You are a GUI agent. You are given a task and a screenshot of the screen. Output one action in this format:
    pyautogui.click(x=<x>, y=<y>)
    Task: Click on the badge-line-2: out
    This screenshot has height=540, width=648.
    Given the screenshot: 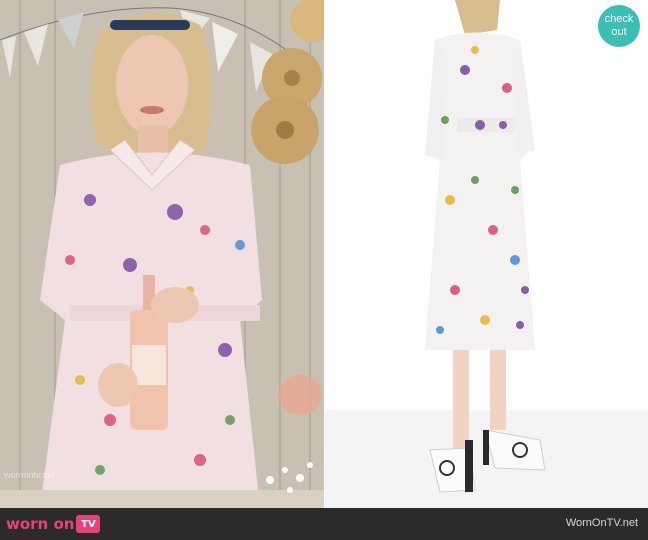 What is the action you would take?
    pyautogui.click(x=619, y=32)
    